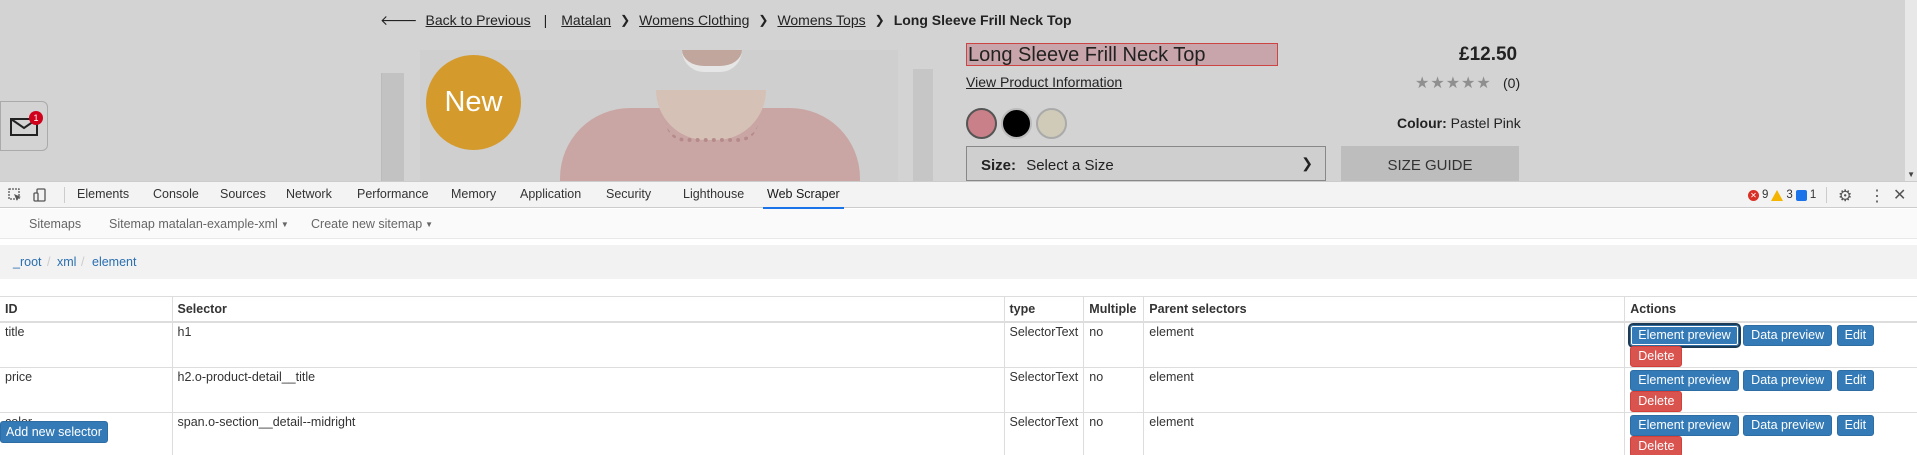 Image resolution: width=1917 pixels, height=455 pixels. I want to click on error-count: 9, so click(1765, 195).